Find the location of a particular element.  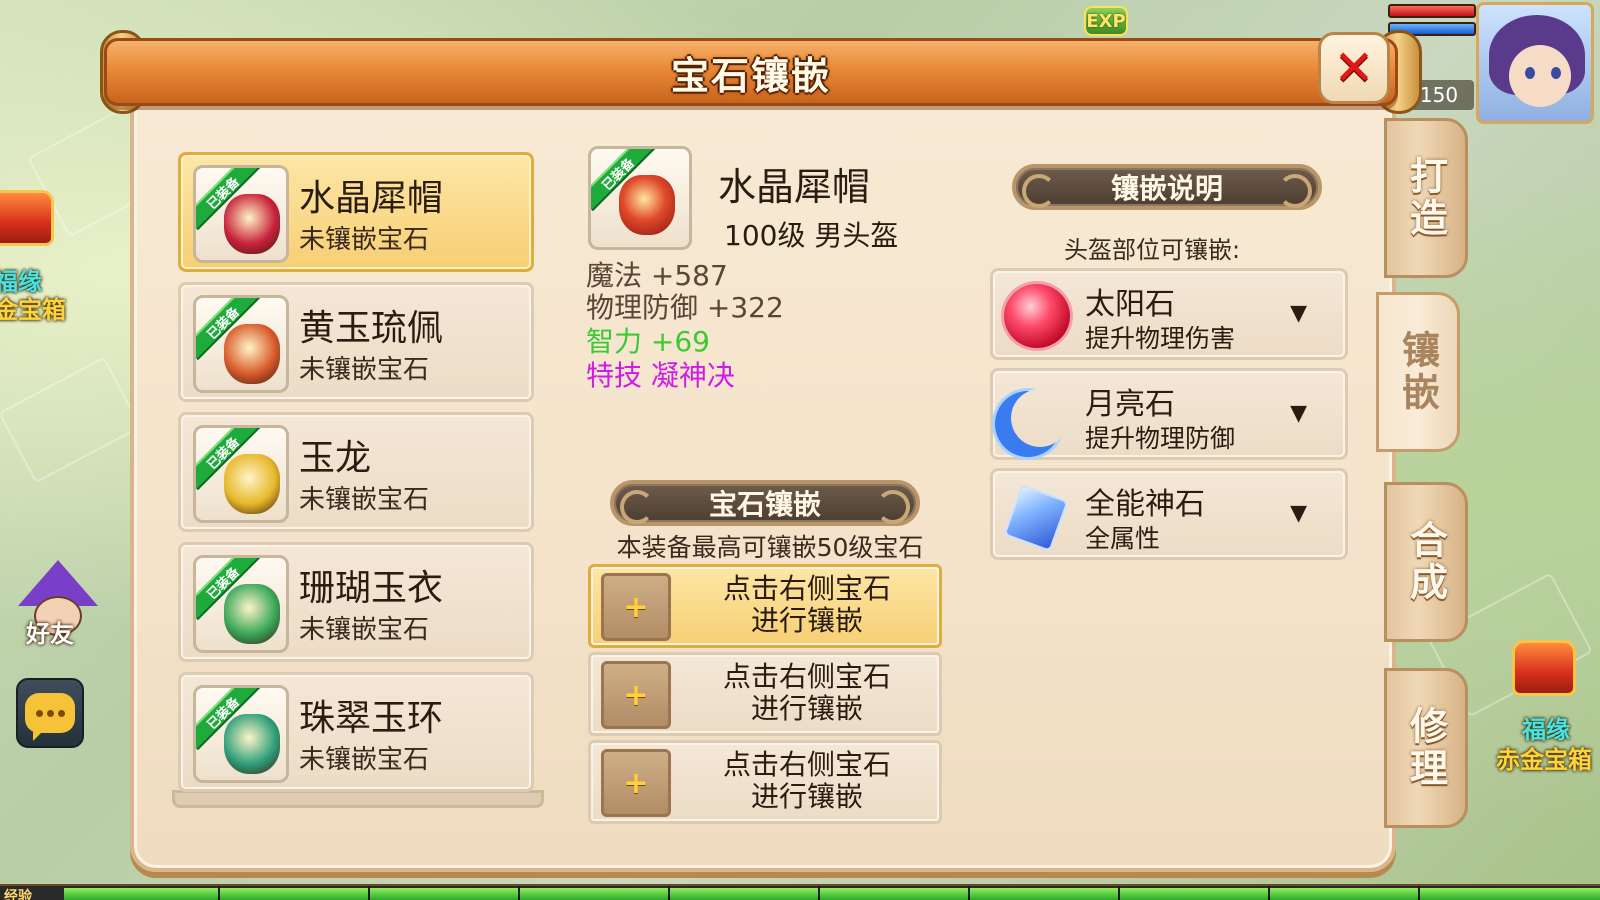

inlay-banner: 宝石镶嵌 is located at coordinates (765, 503).